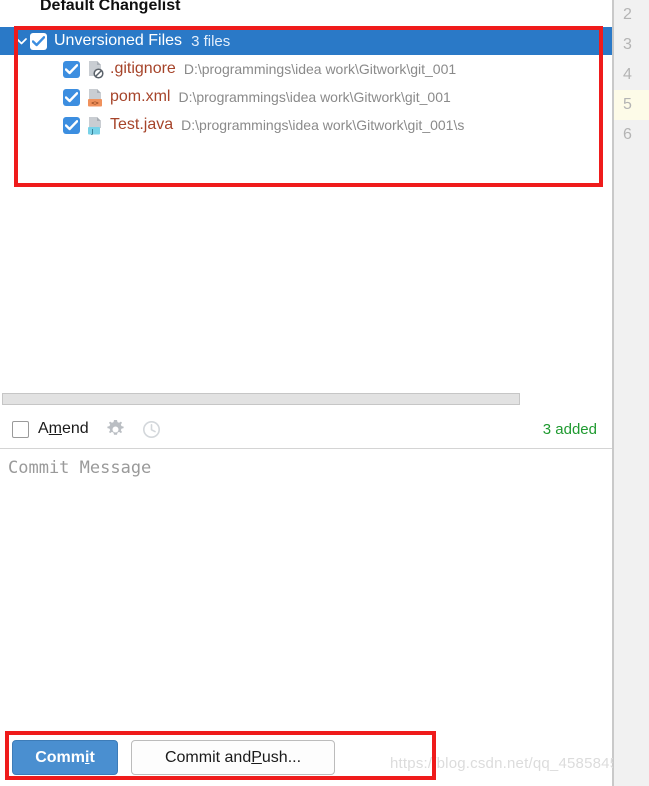 This screenshot has height=786, width=649. I want to click on checkbox-pom-xml, so click(71, 97).